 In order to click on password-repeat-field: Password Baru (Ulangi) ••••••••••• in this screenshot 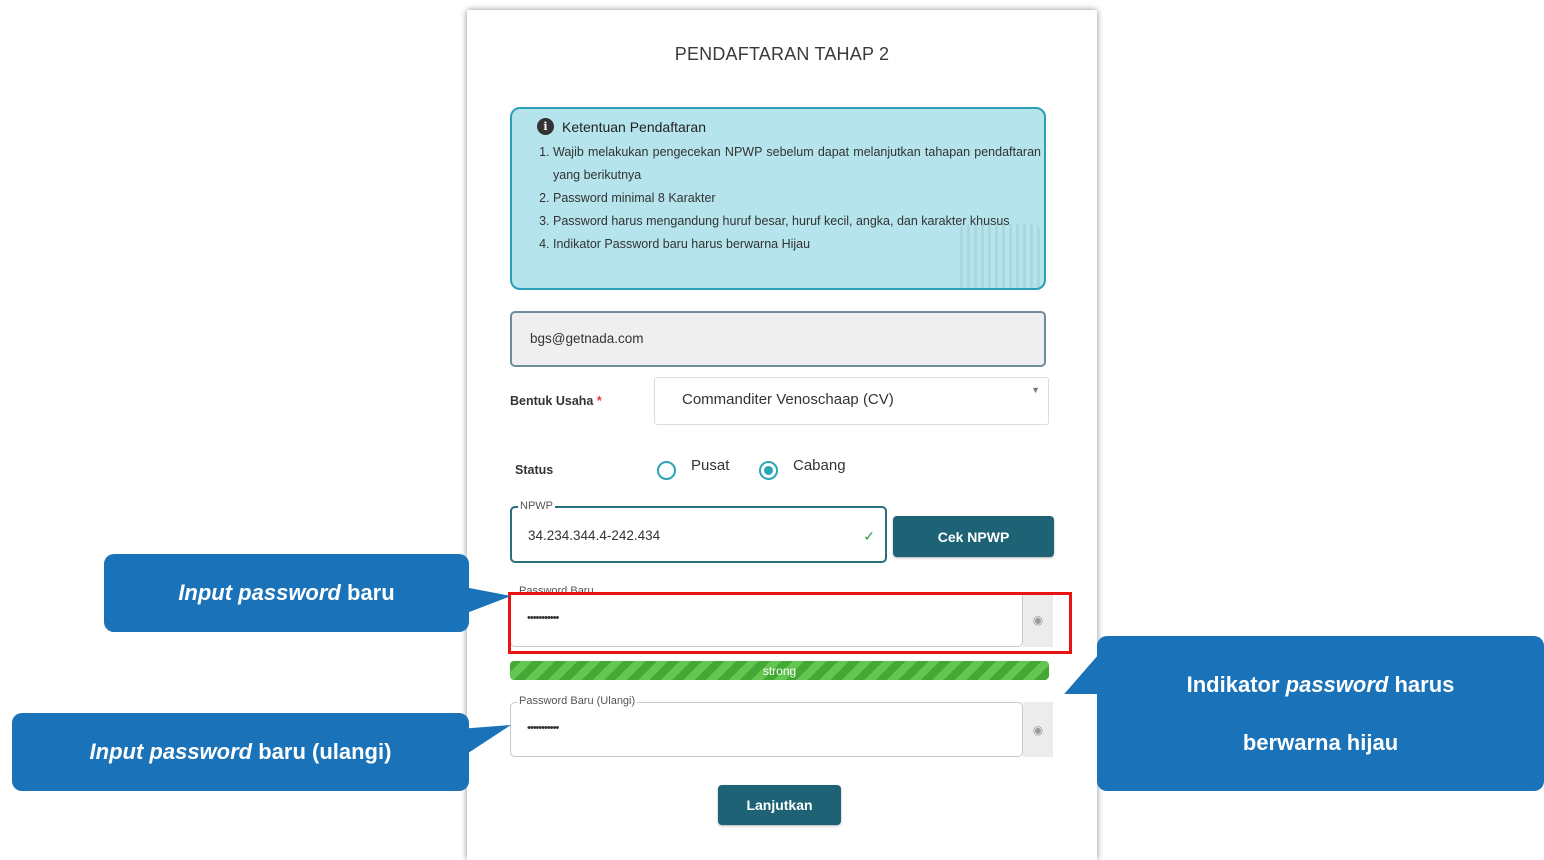, I will do `click(766, 726)`.